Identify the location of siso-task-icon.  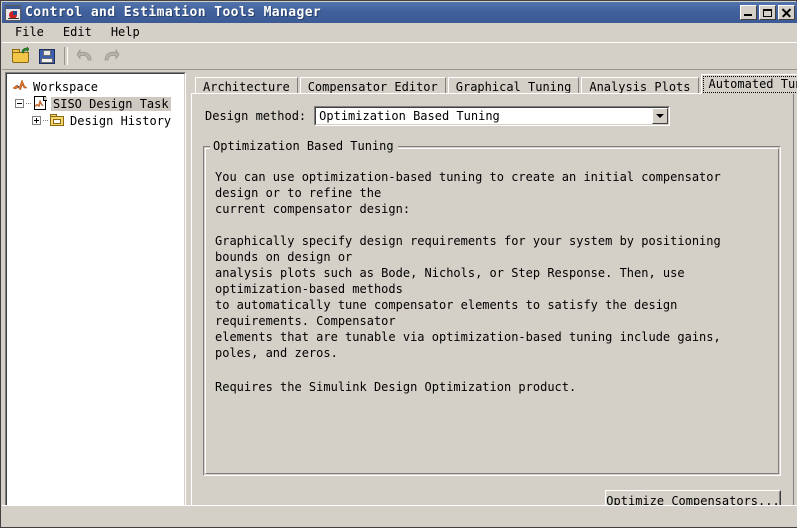
(40, 103).